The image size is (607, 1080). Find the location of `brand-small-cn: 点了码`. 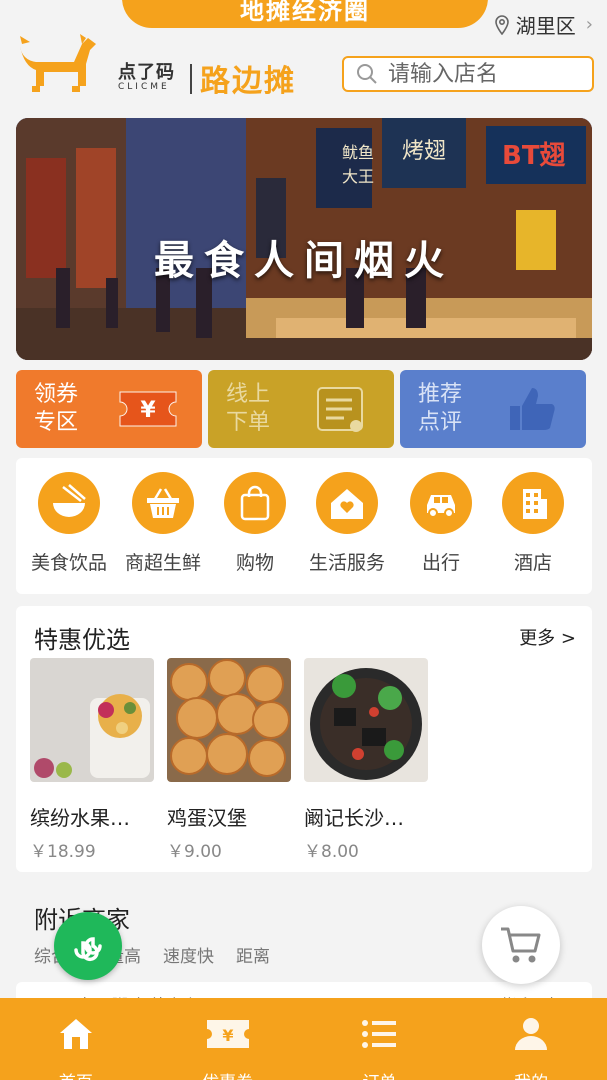

brand-small-cn: 点了码 is located at coordinates (146, 72).